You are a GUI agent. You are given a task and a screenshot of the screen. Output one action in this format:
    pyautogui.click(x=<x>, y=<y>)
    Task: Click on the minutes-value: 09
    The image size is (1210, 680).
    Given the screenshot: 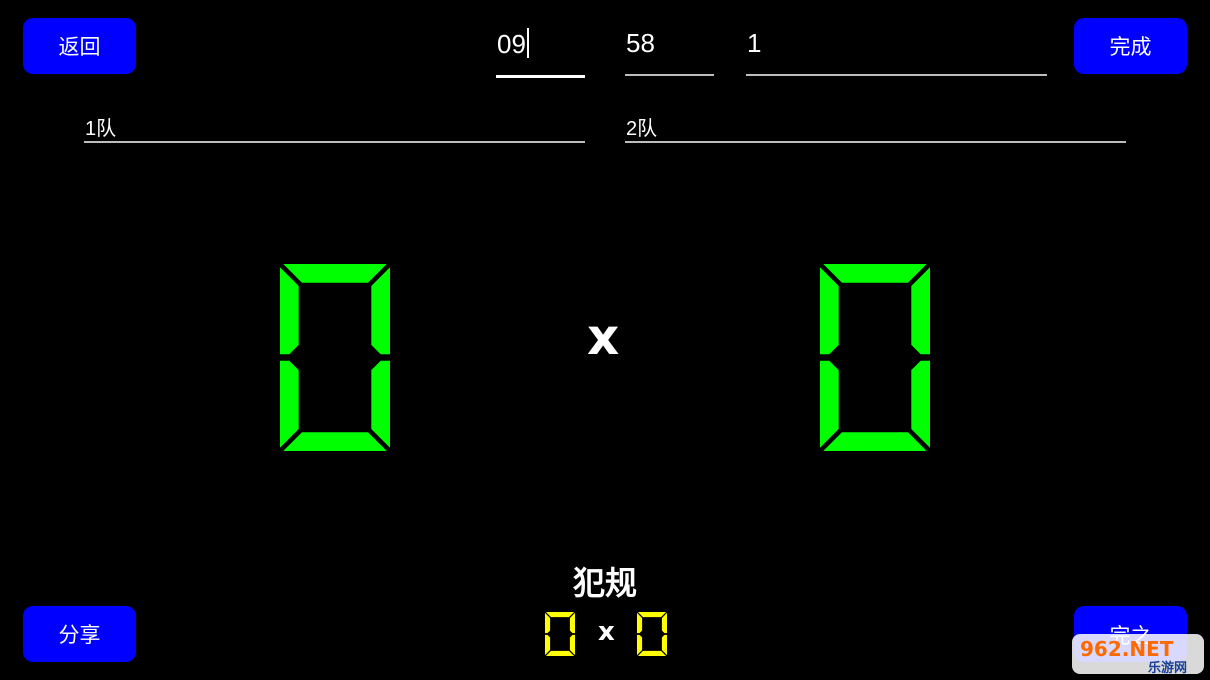 What is the action you would take?
    pyautogui.click(x=511, y=44)
    